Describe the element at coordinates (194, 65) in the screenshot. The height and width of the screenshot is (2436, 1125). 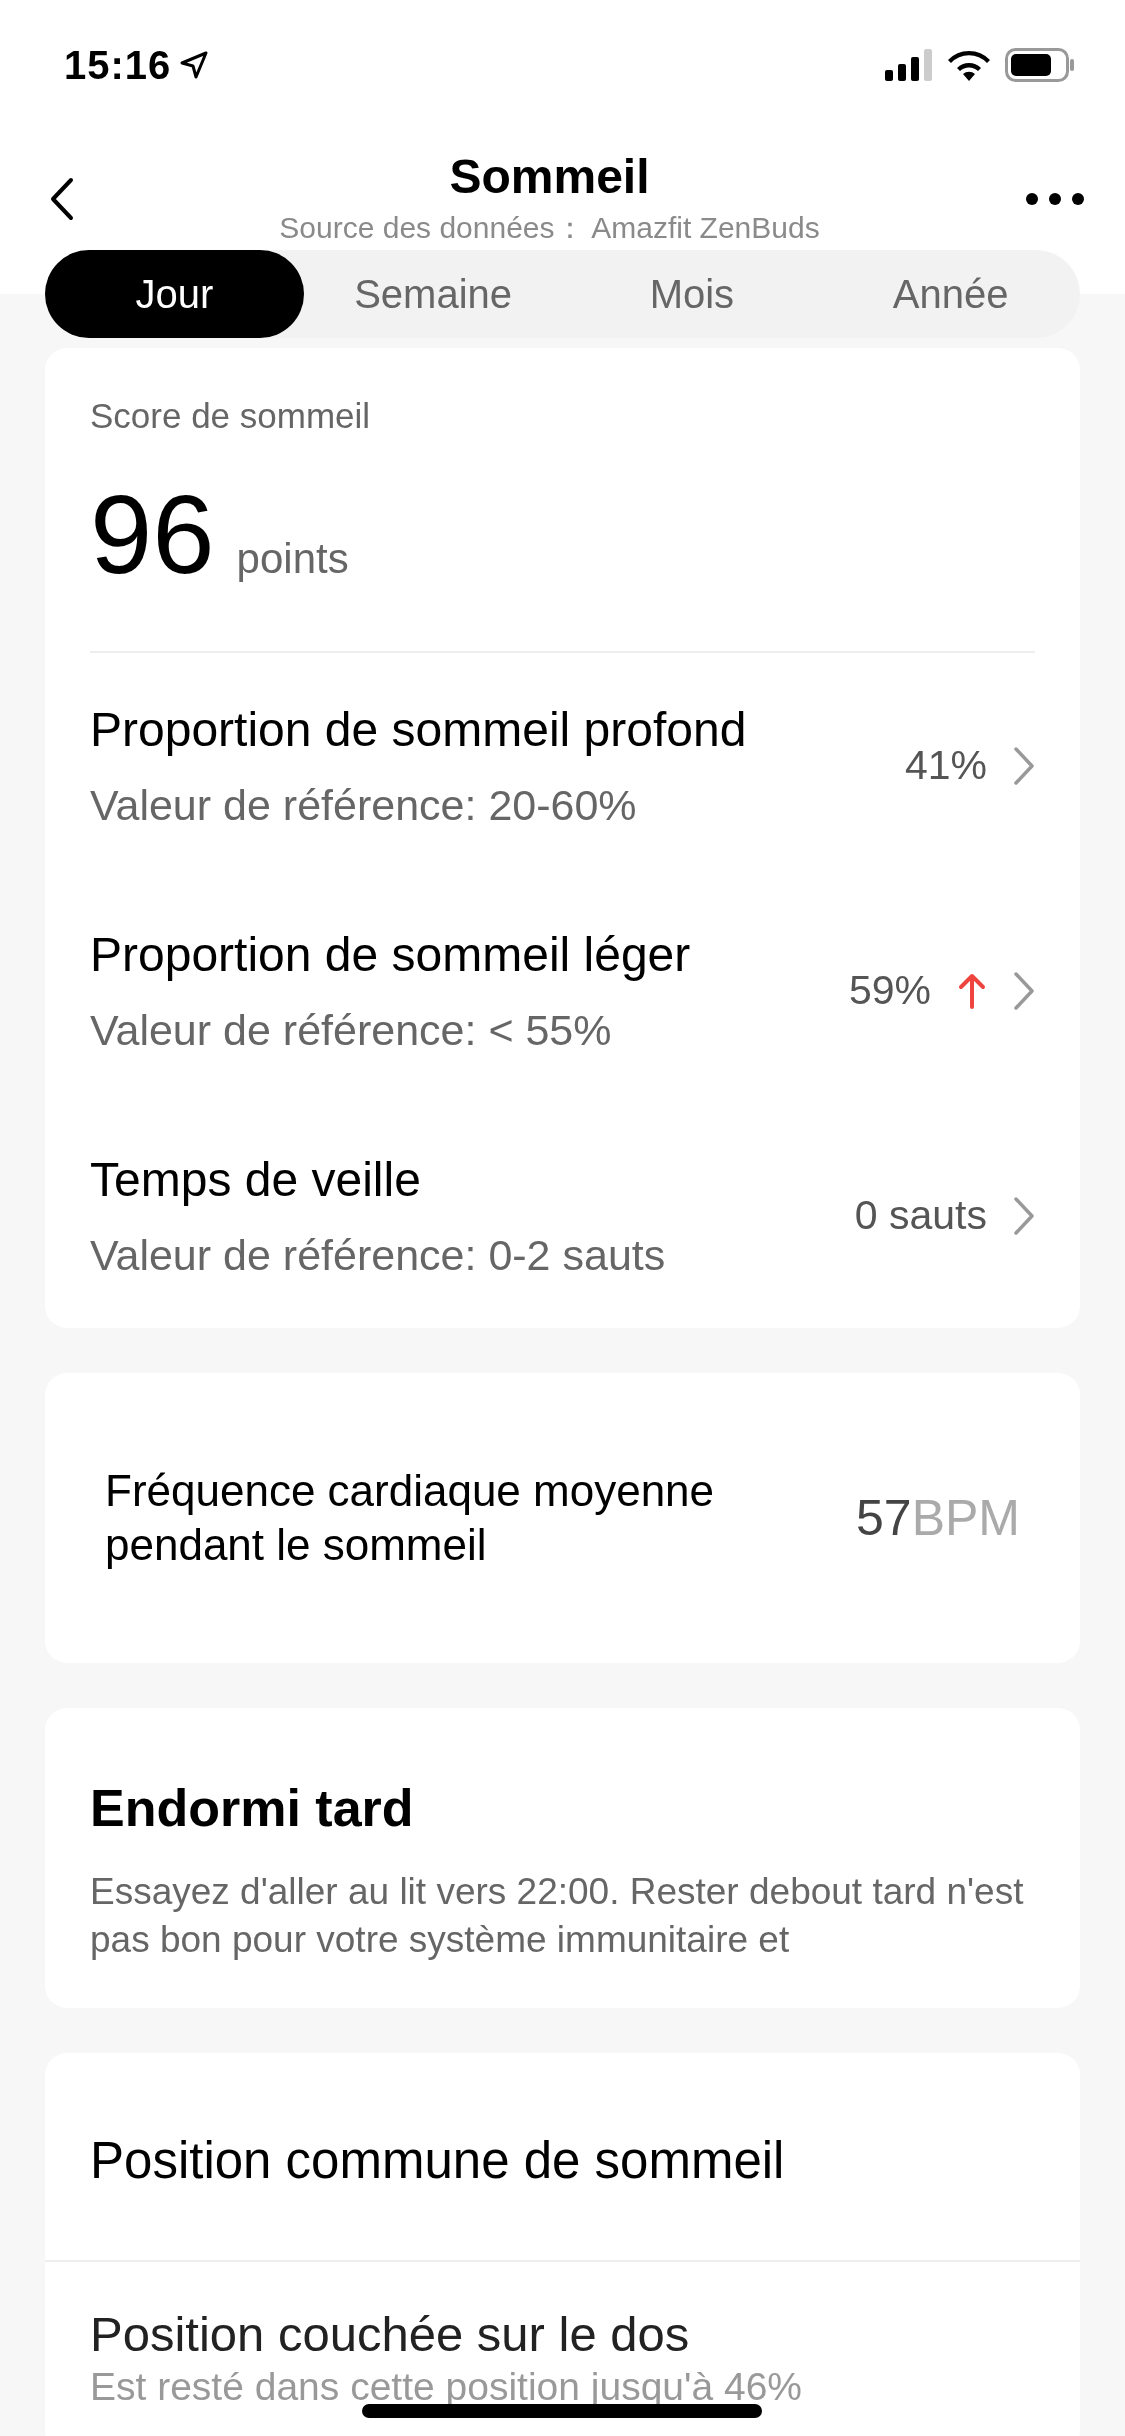
I see `location-arrow-icon` at that location.